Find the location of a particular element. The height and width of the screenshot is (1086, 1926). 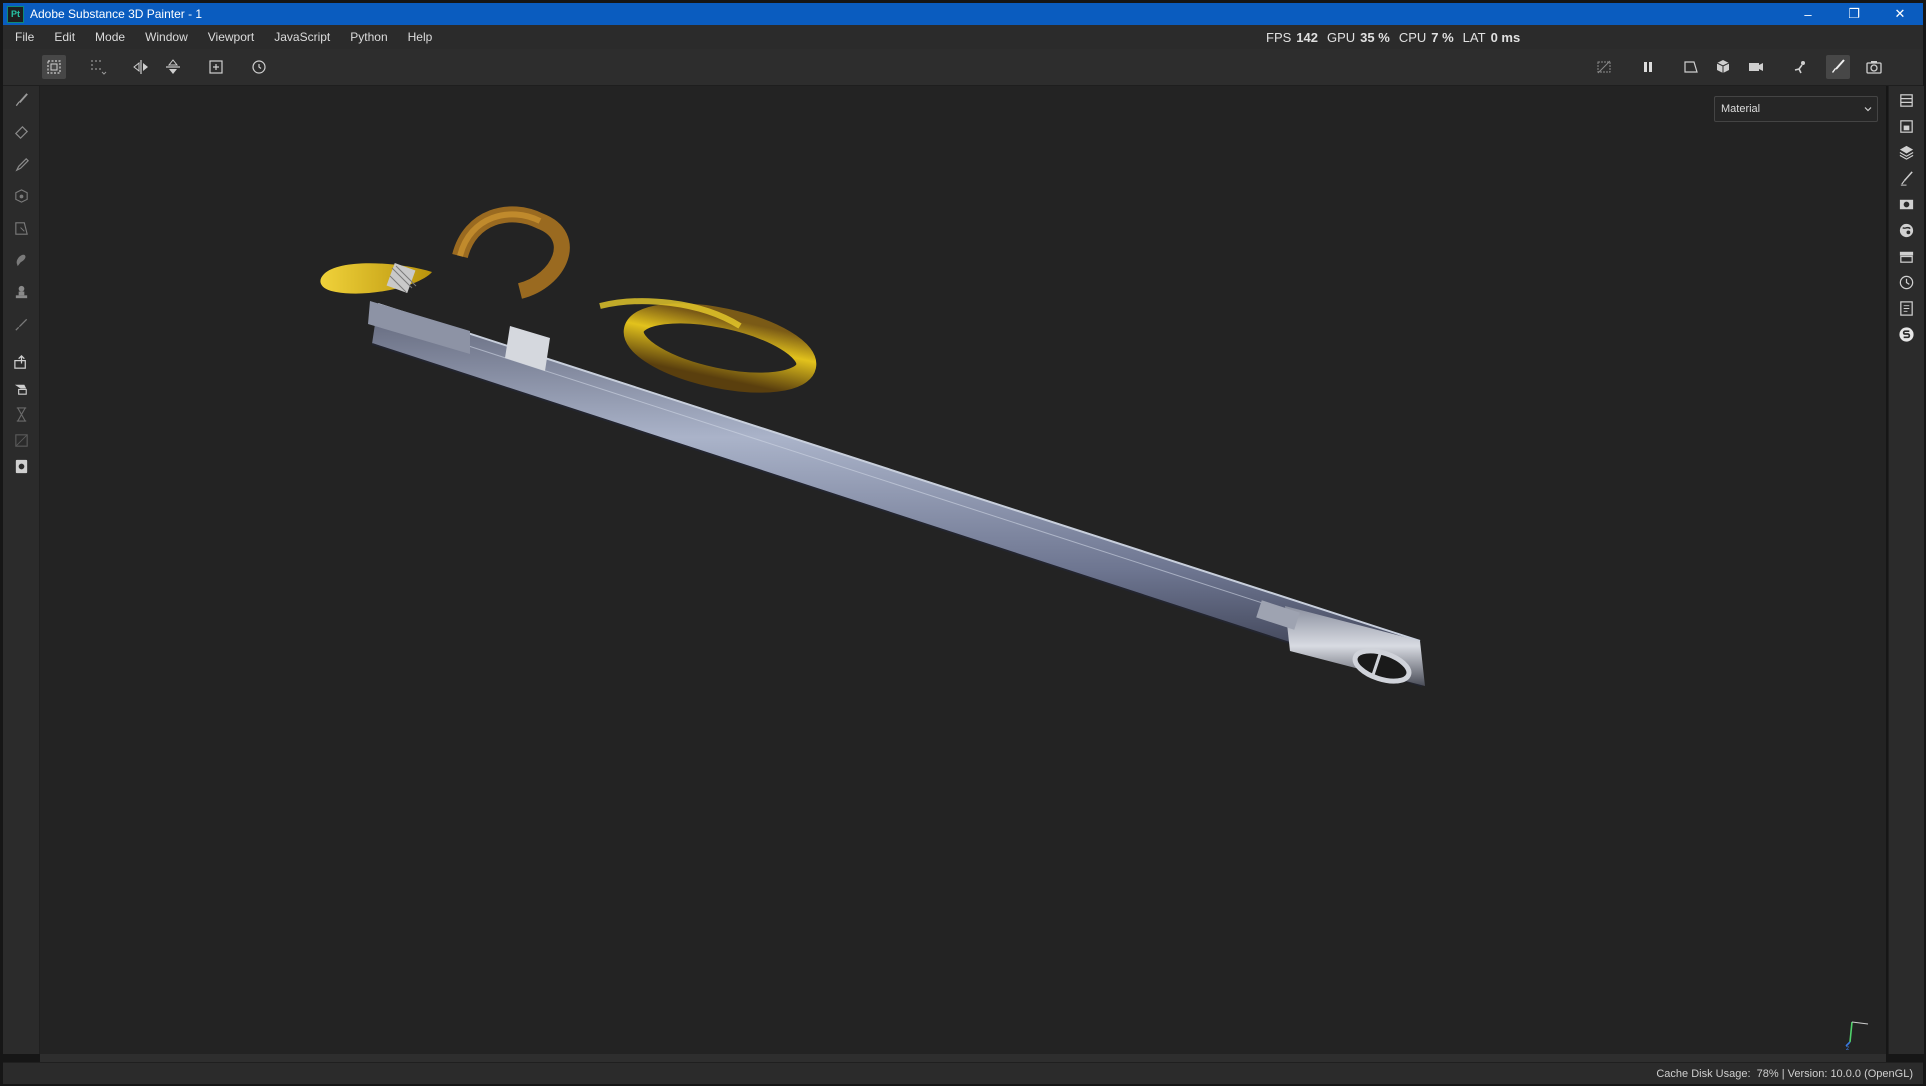

selection-mode-icon is located at coordinates (54, 67).